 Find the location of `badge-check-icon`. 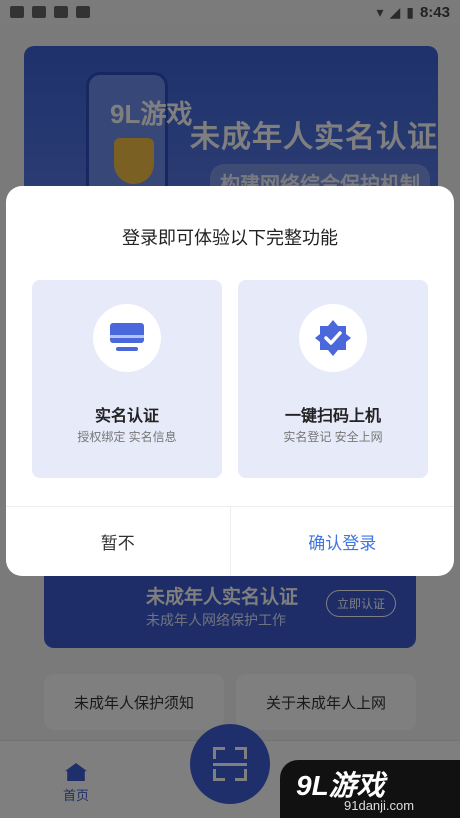

badge-check-icon is located at coordinates (333, 338).